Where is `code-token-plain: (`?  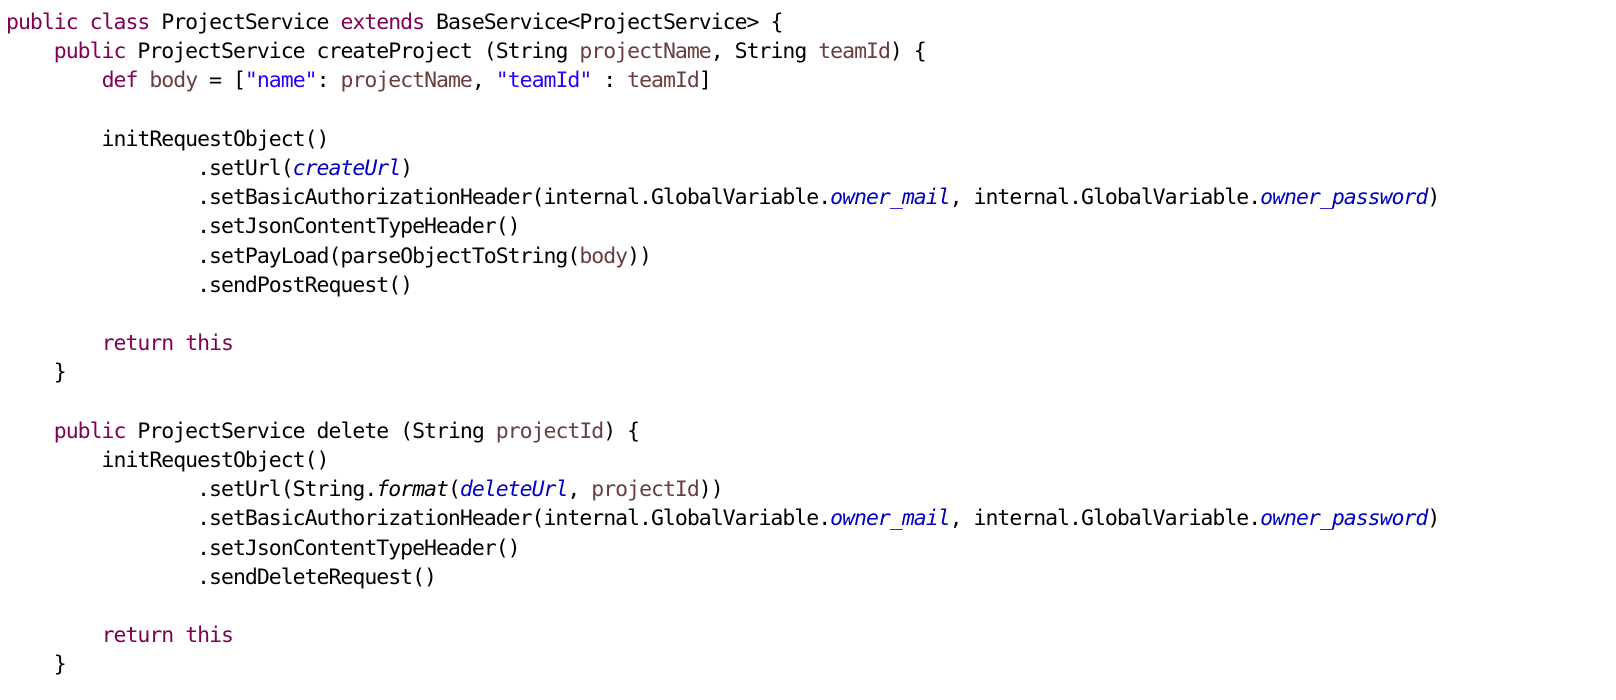 code-token-plain: ( is located at coordinates (454, 490).